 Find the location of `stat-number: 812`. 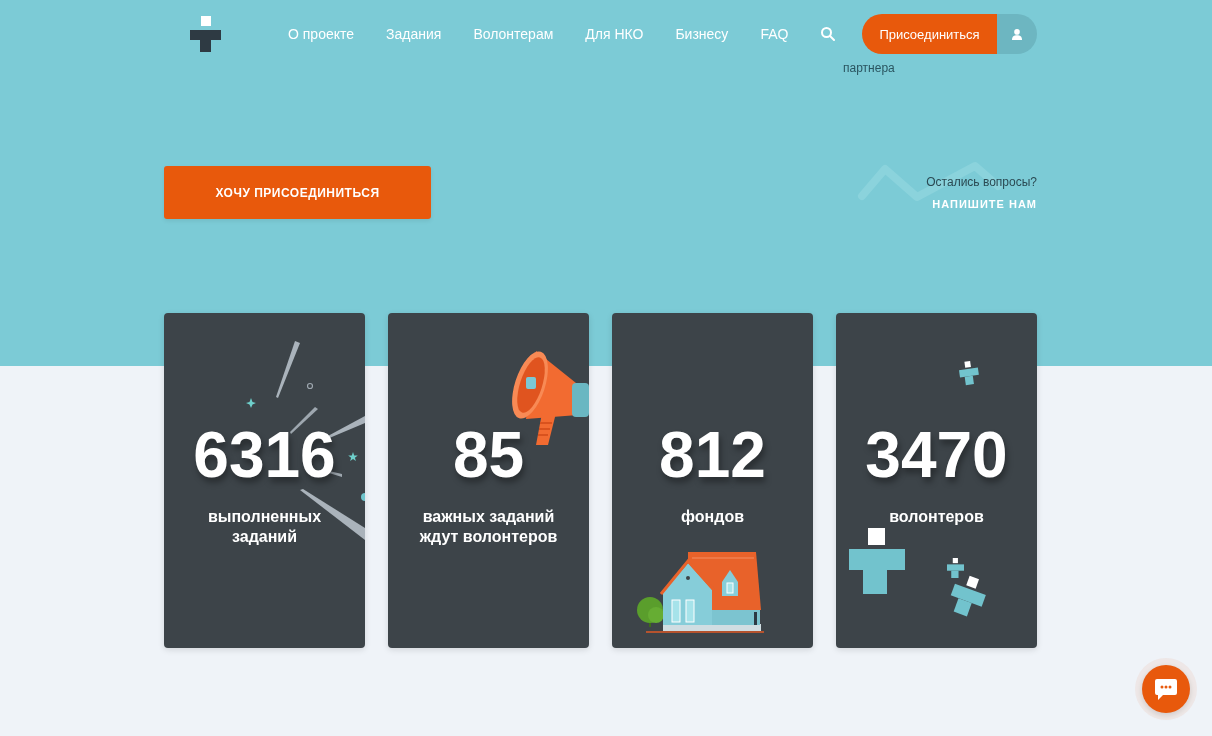

stat-number: 812 is located at coordinates (712, 455).